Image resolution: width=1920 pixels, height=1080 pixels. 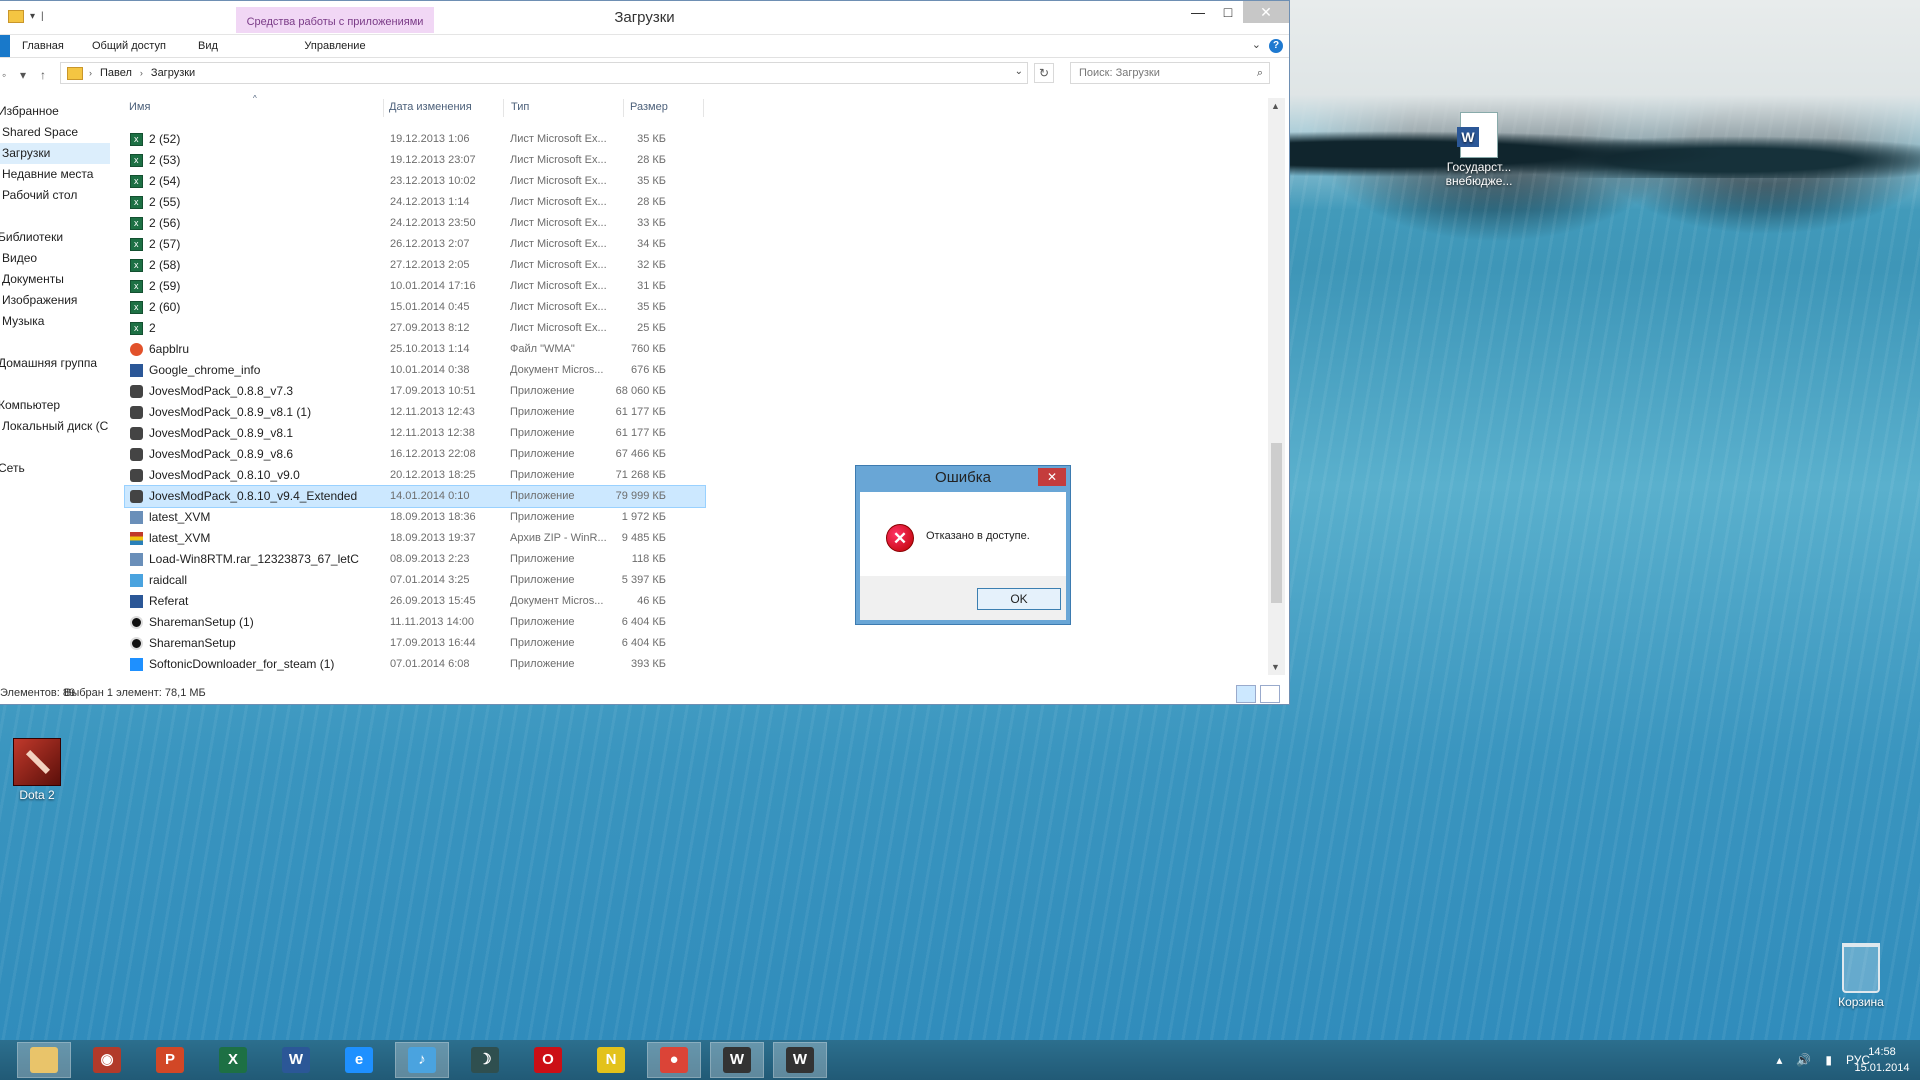 I want to click on tab-manage: Управление, so click(x=335, y=46).